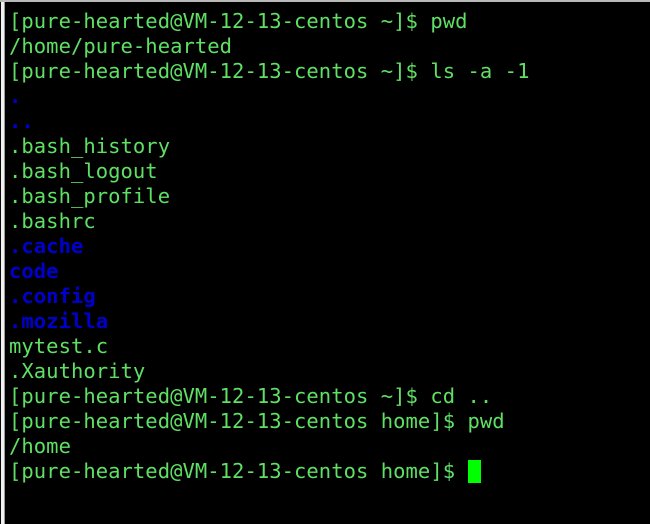  I want to click on terminal-prompt-line: [pure-hearted@VM-12-13-centos ~]$ cd .., so click(251, 396).